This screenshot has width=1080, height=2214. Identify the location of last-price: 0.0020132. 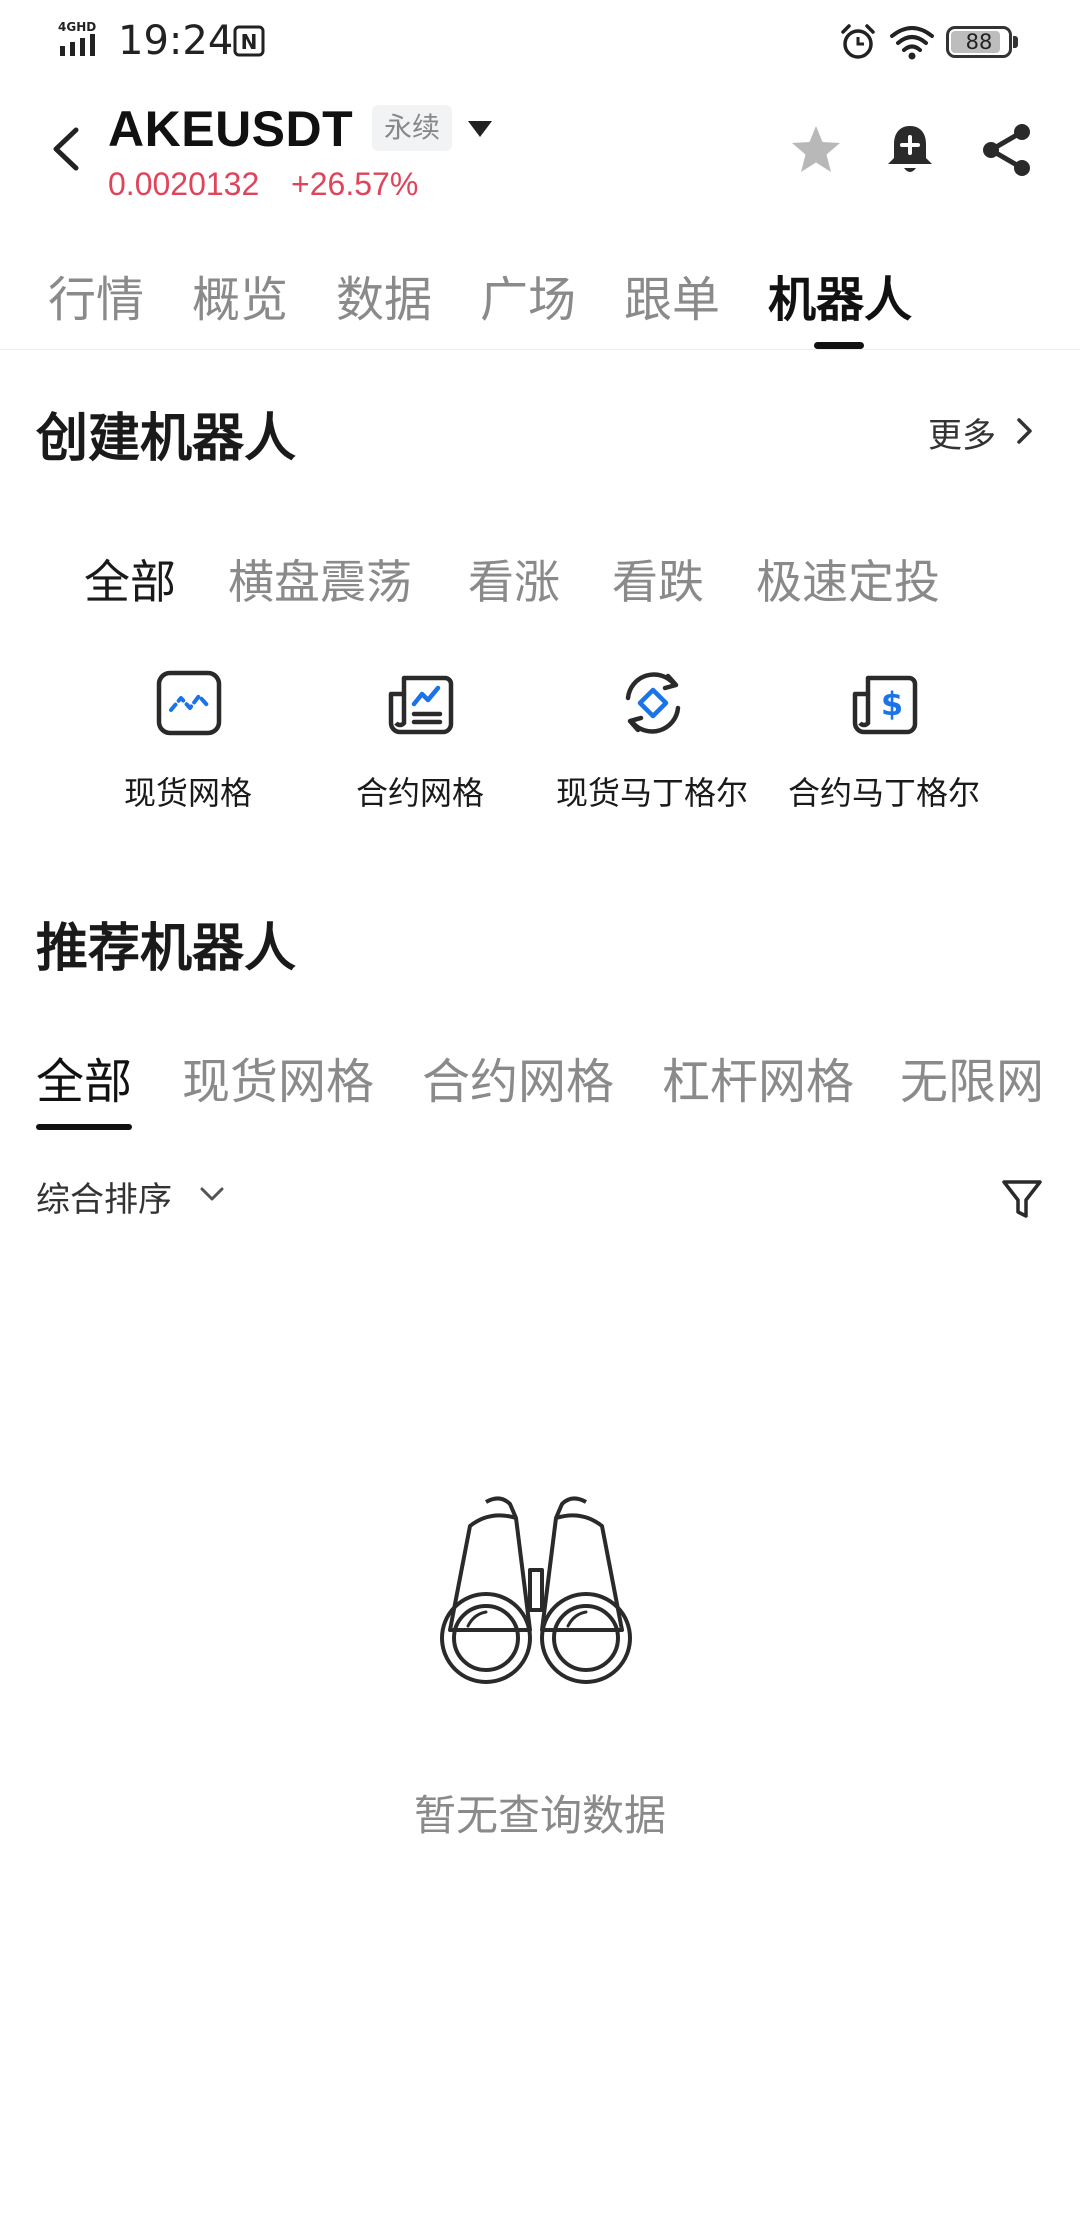
(184, 184).